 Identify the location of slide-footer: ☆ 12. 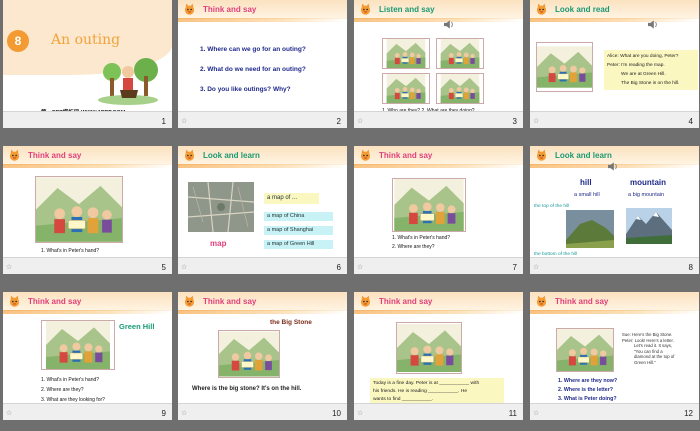
(614, 411).